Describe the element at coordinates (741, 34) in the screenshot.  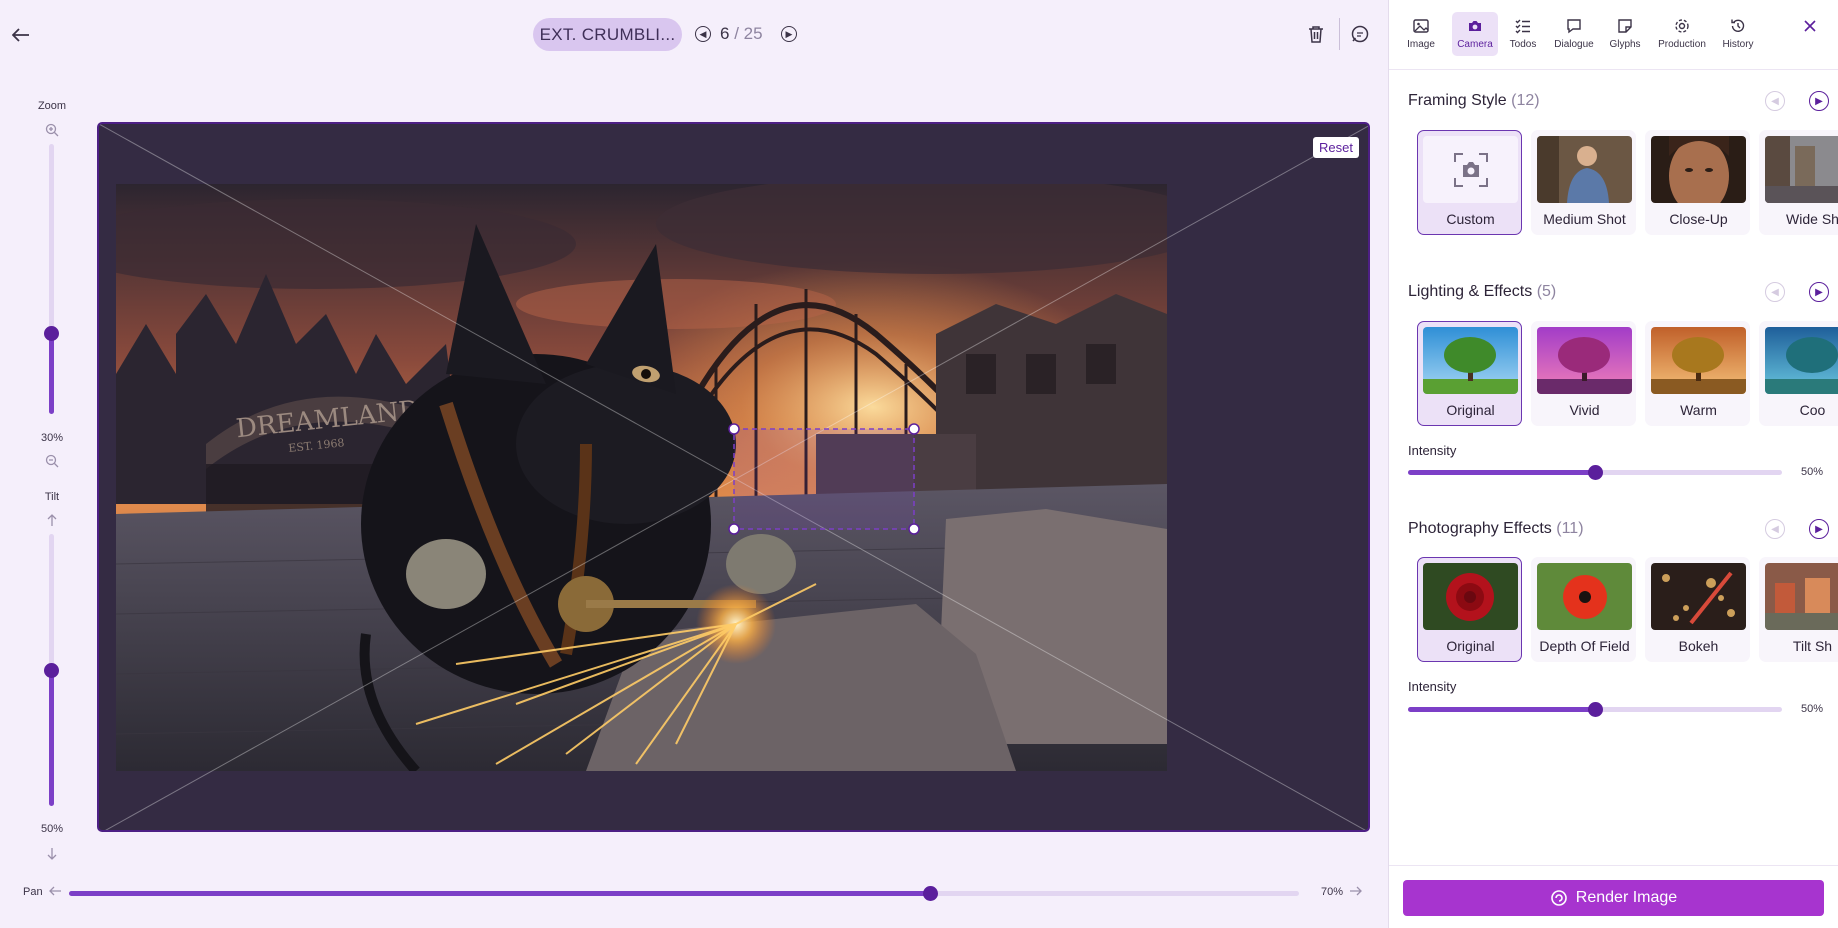
I see `page-counter: 6 / 25` at that location.